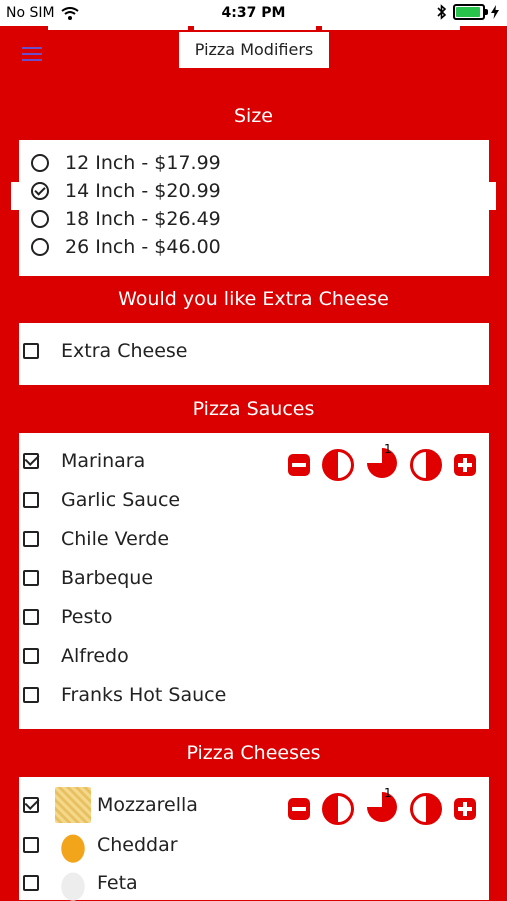 This screenshot has width=507, height=901. I want to click on radio-button-selected, so click(40, 191).